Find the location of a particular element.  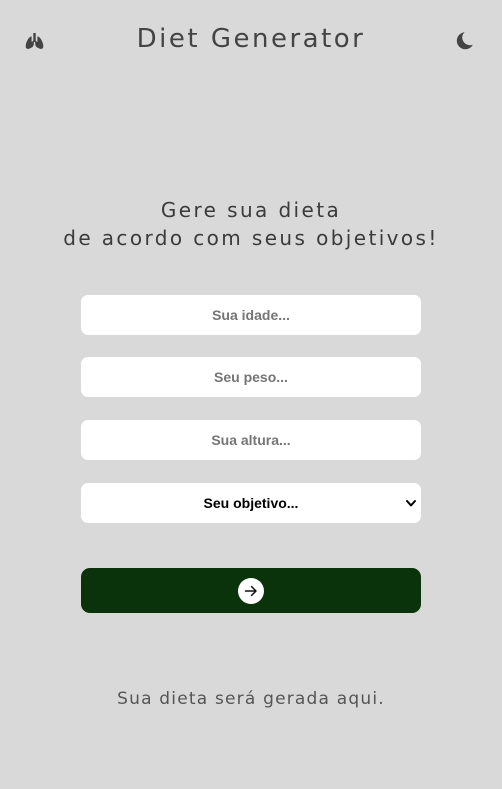

app-header: Diet Generator is located at coordinates (251, 41).